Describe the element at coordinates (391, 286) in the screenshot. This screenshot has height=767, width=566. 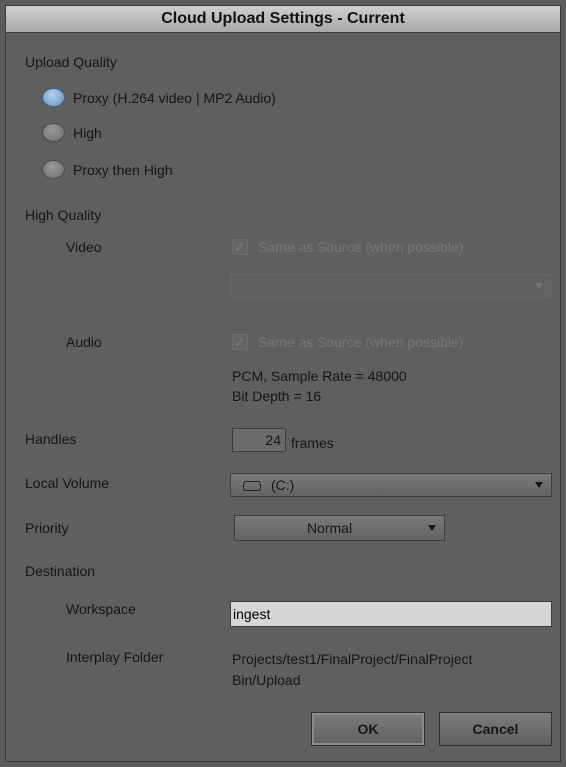
I see `video-format-dropdown` at that location.